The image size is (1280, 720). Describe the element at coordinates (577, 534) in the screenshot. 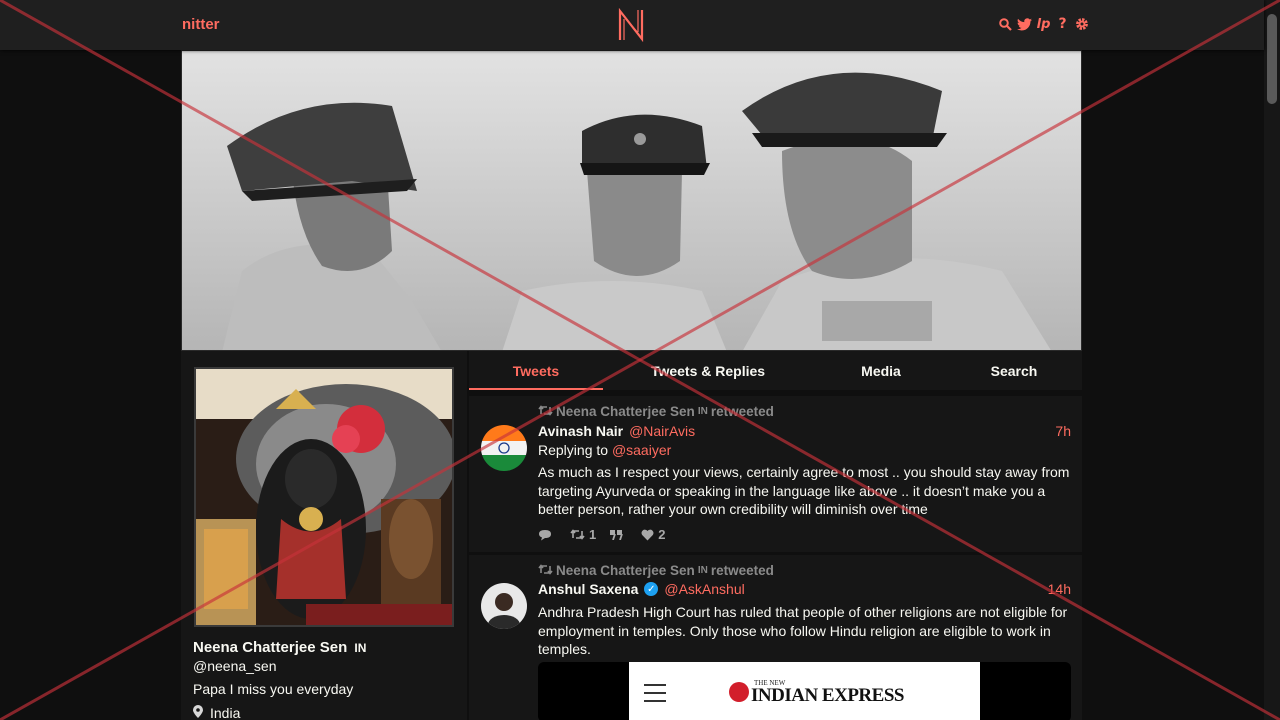

I see `retweet-count-icon` at that location.